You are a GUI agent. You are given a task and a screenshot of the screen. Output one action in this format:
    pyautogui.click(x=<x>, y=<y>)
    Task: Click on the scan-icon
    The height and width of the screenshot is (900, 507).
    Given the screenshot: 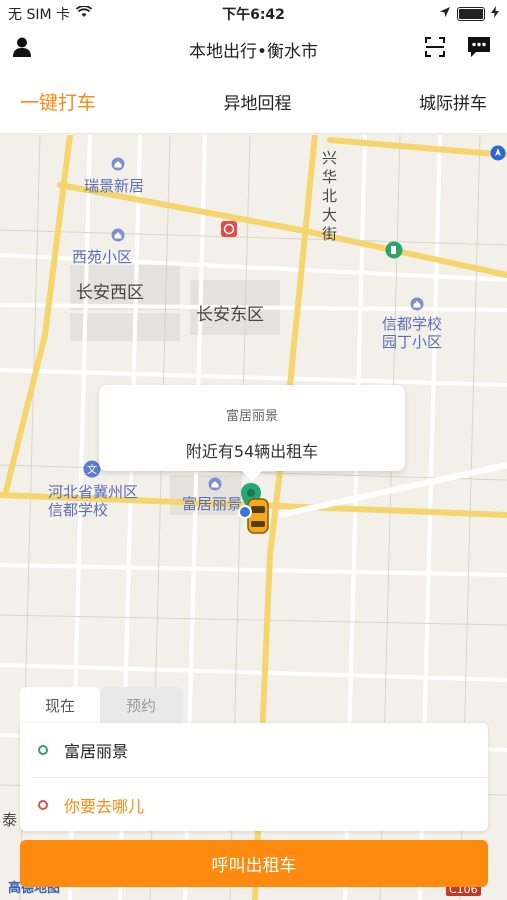 What is the action you would take?
    pyautogui.click(x=435, y=49)
    